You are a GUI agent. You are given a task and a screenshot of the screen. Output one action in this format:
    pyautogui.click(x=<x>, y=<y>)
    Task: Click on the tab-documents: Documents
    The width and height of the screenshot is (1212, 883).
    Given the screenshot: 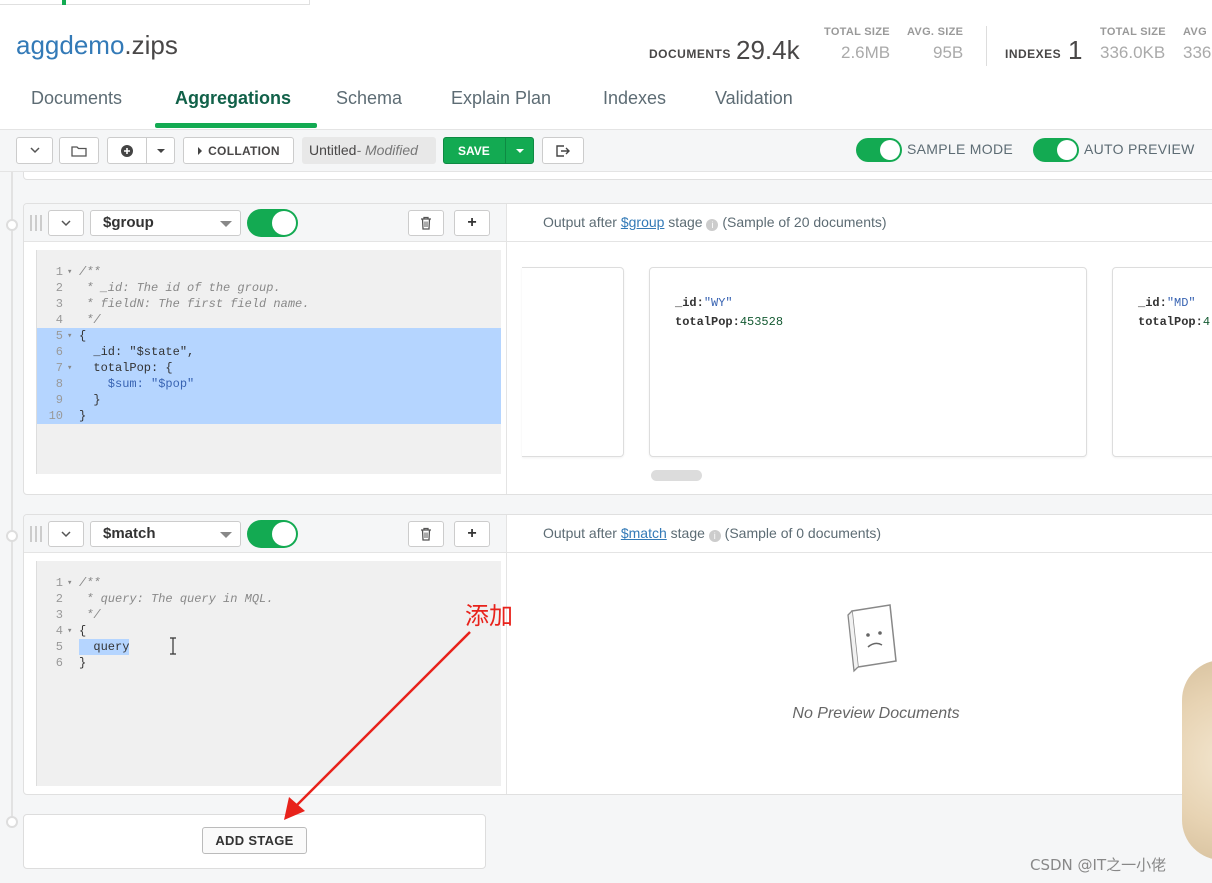 What is the action you would take?
    pyautogui.click(x=76, y=98)
    